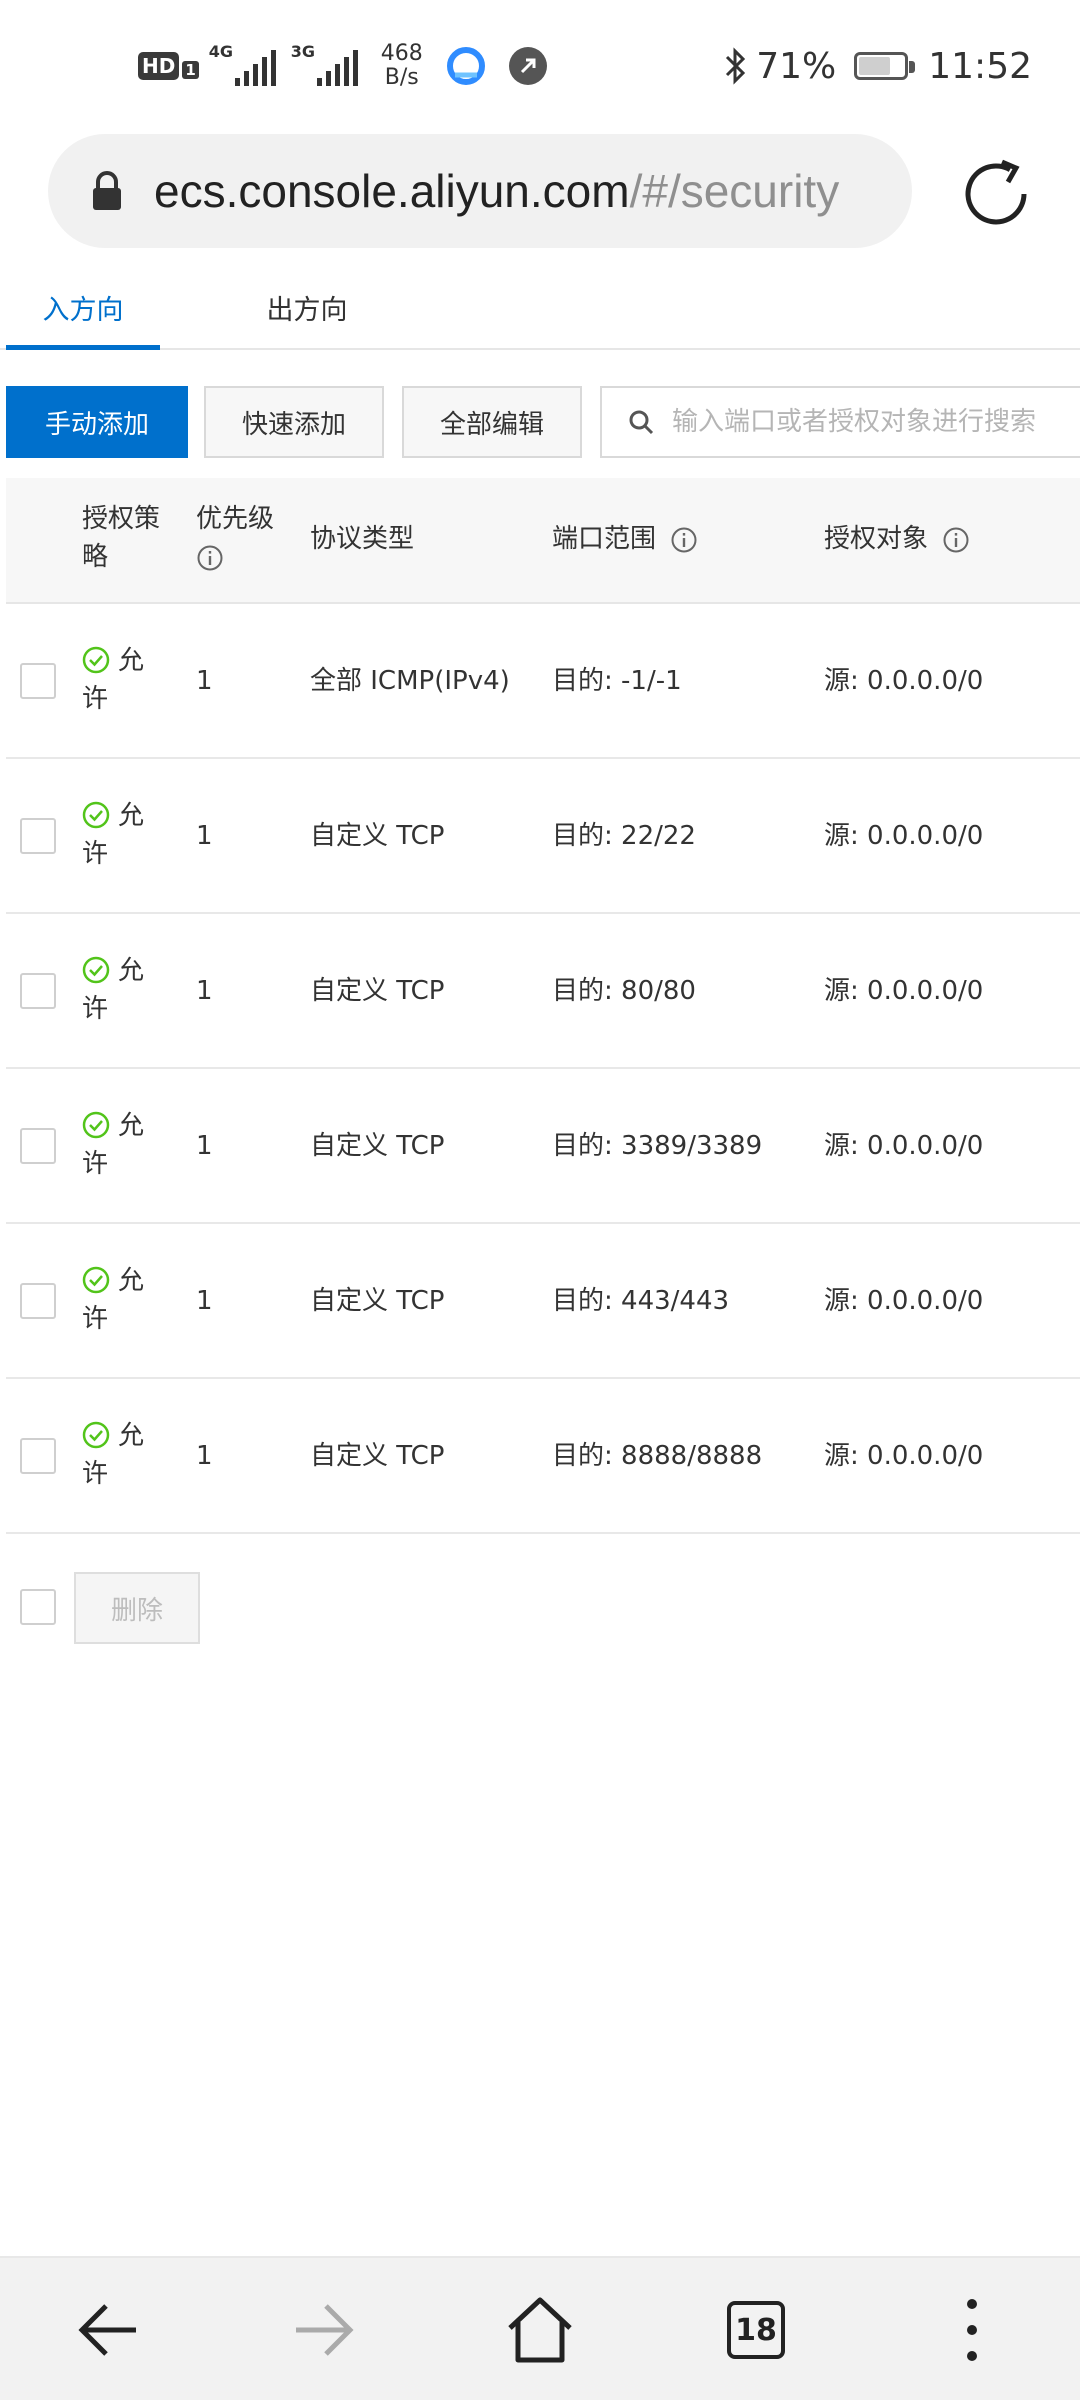  Describe the element at coordinates (97, 422) in the screenshot. I see `manual-add-button: 手动添加` at that location.